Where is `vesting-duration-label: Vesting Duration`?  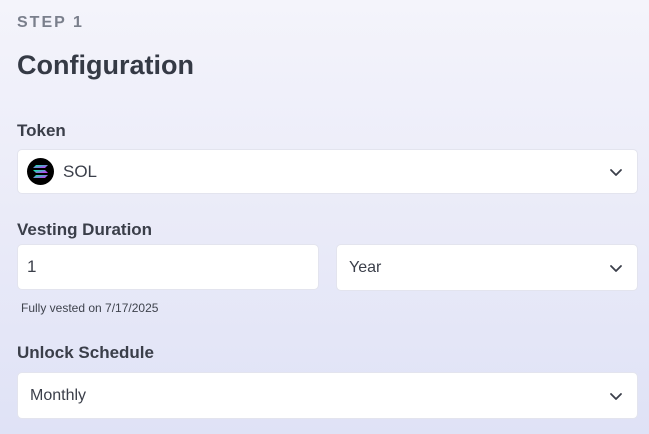
vesting-duration-label: Vesting Duration is located at coordinates (85, 229).